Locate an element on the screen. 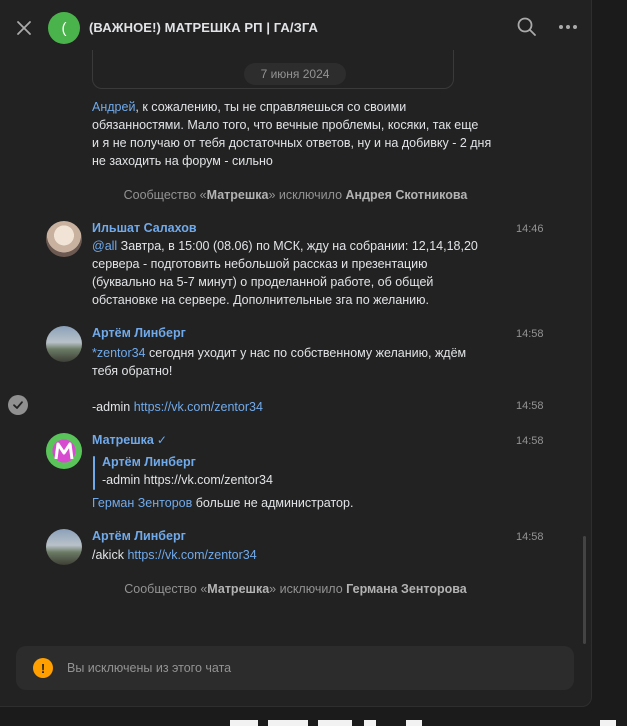 This screenshot has height=726, width=627. date-divider: 7 июня 2024 is located at coordinates (295, 74).